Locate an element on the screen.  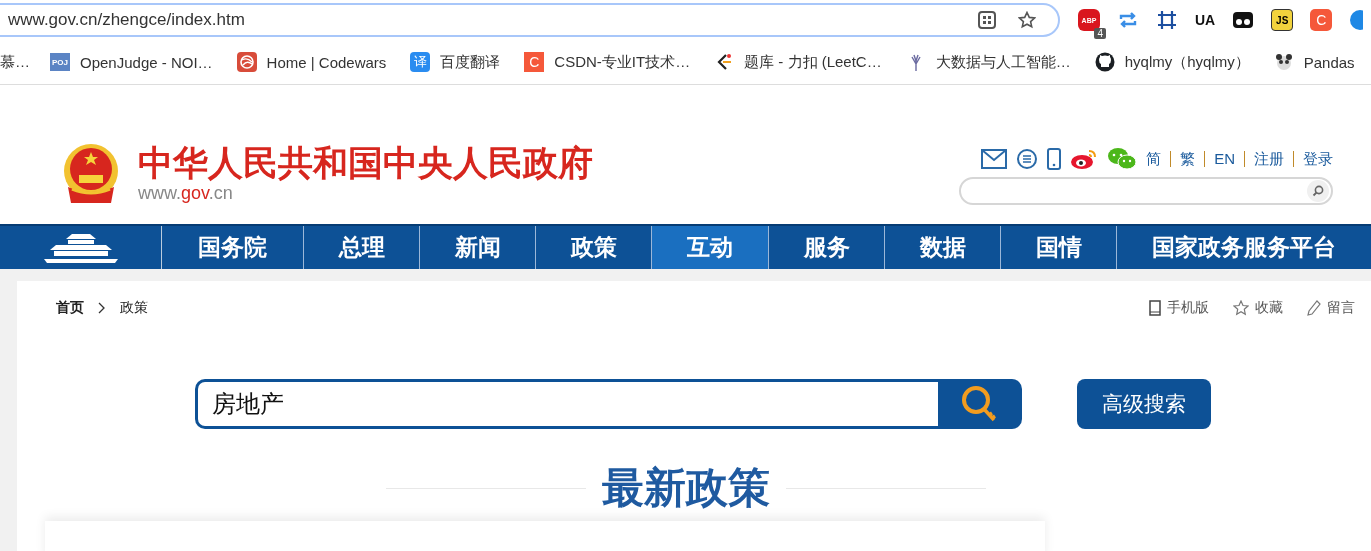
wechat-icon is located at coordinates (1122, 159).